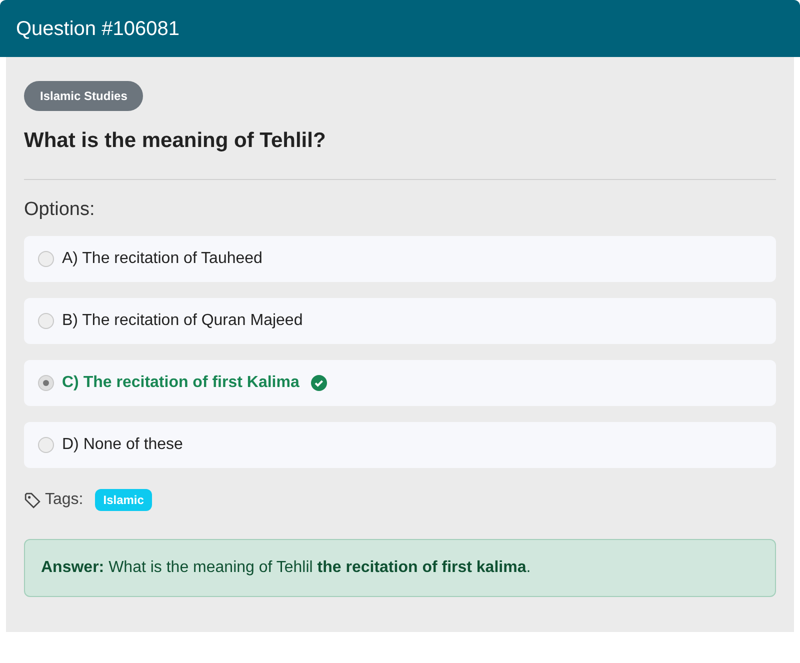 This screenshot has width=800, height=663. I want to click on tags-label: Tags:, so click(64, 500).